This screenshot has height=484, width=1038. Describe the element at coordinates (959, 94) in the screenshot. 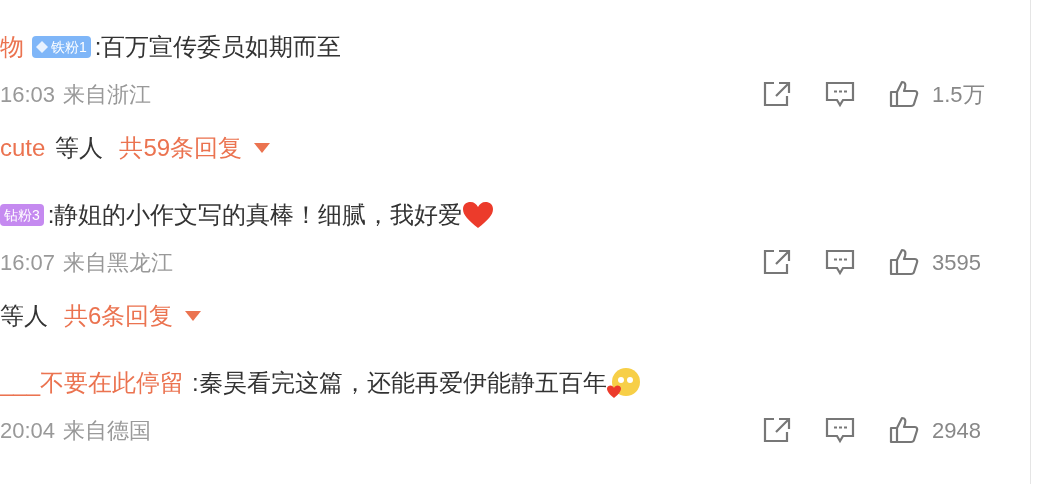

I see `like-count: 1.5万` at that location.